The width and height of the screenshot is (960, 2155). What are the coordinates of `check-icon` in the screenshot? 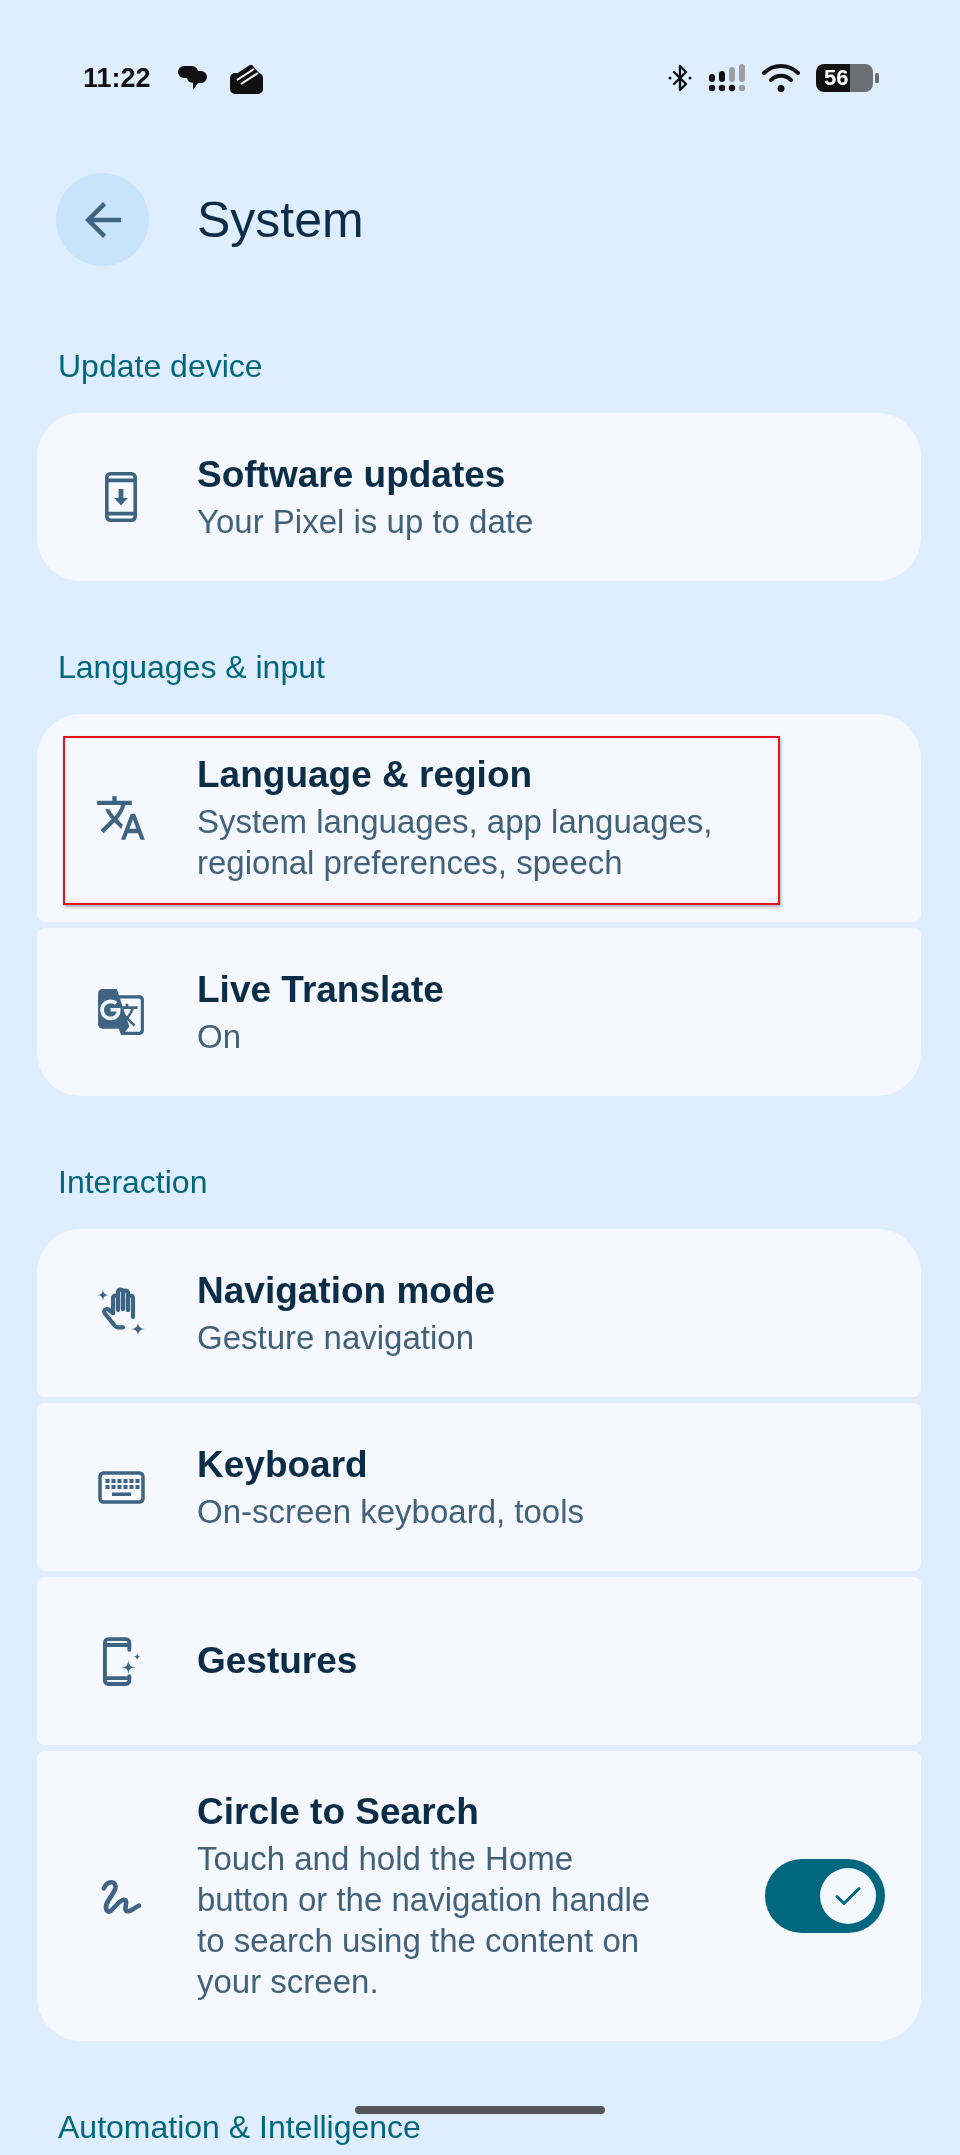 It's located at (848, 1896).